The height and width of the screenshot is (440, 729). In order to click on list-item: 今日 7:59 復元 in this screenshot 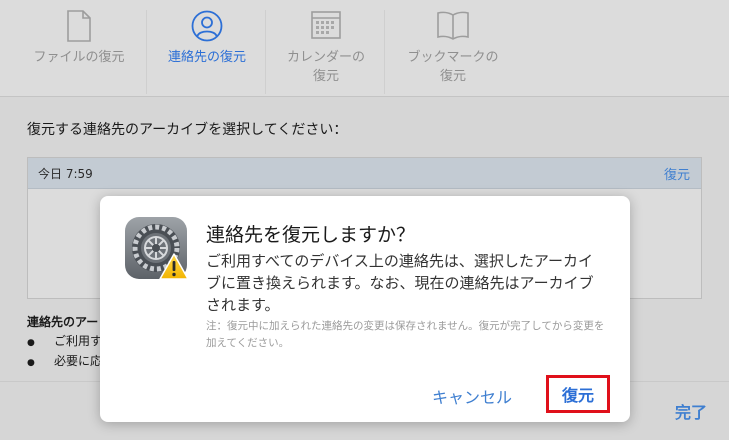, I will do `click(364, 173)`.